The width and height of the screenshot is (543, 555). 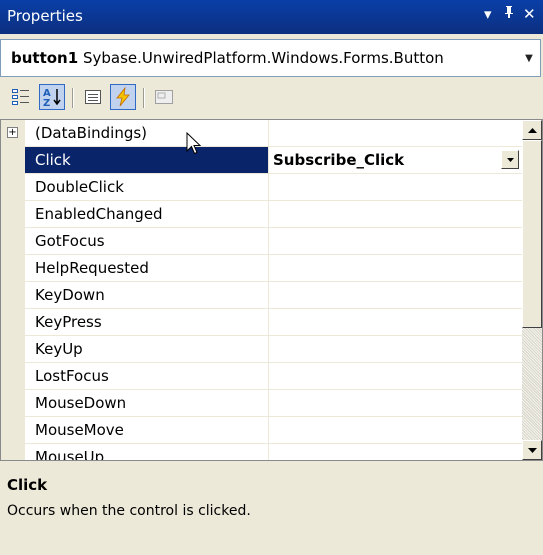 What do you see at coordinates (194, 143) in the screenshot?
I see `mouse-pointer-icon` at bounding box center [194, 143].